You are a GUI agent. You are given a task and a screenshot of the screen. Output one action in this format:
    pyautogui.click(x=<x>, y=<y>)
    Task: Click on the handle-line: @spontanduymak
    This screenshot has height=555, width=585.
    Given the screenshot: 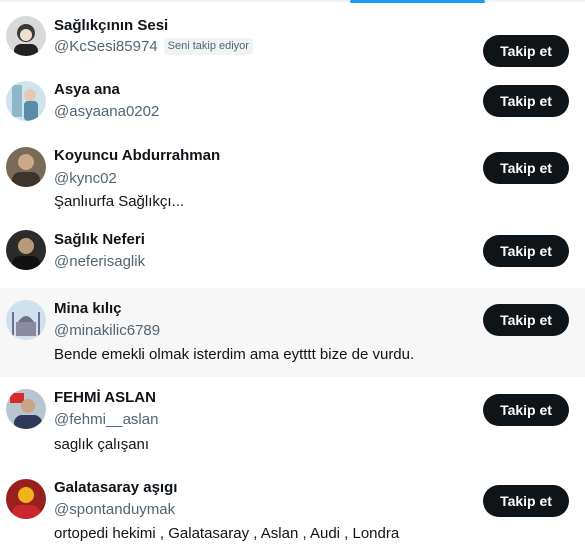 What is the action you would take?
    pyautogui.click(x=114, y=509)
    